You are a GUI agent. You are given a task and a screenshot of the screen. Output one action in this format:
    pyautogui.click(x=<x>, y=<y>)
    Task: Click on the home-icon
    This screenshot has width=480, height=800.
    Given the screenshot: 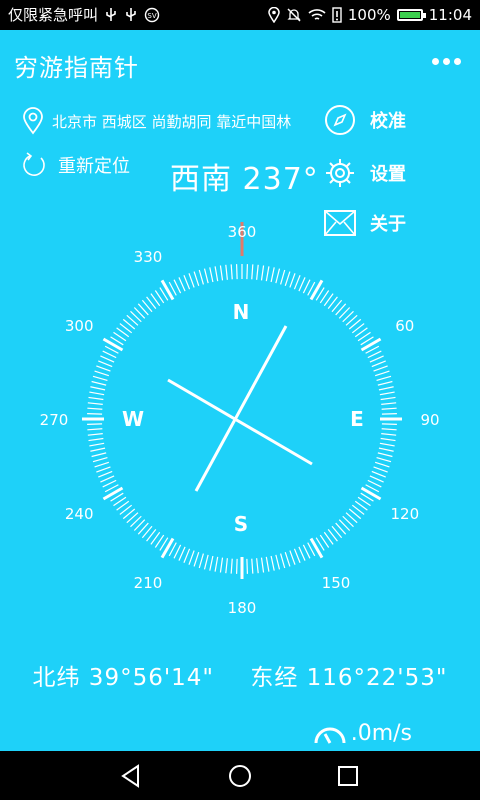 What is the action you would take?
    pyautogui.click(x=240, y=776)
    